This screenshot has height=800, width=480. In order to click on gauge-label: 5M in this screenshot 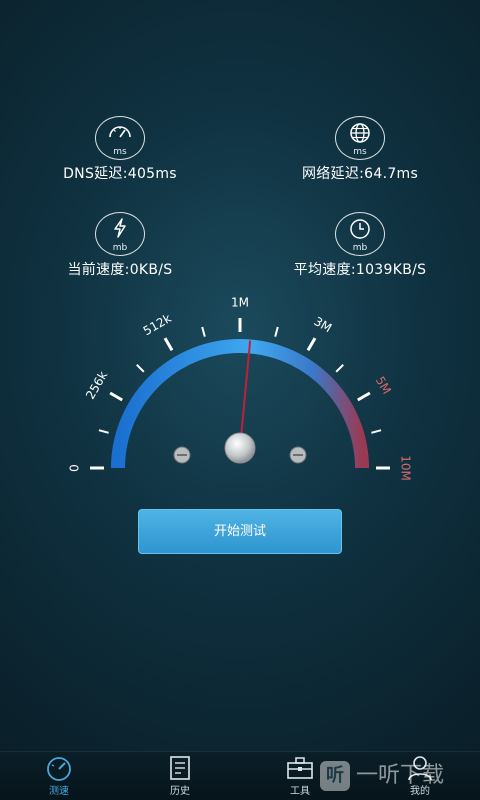, I will do `click(383, 385)`.